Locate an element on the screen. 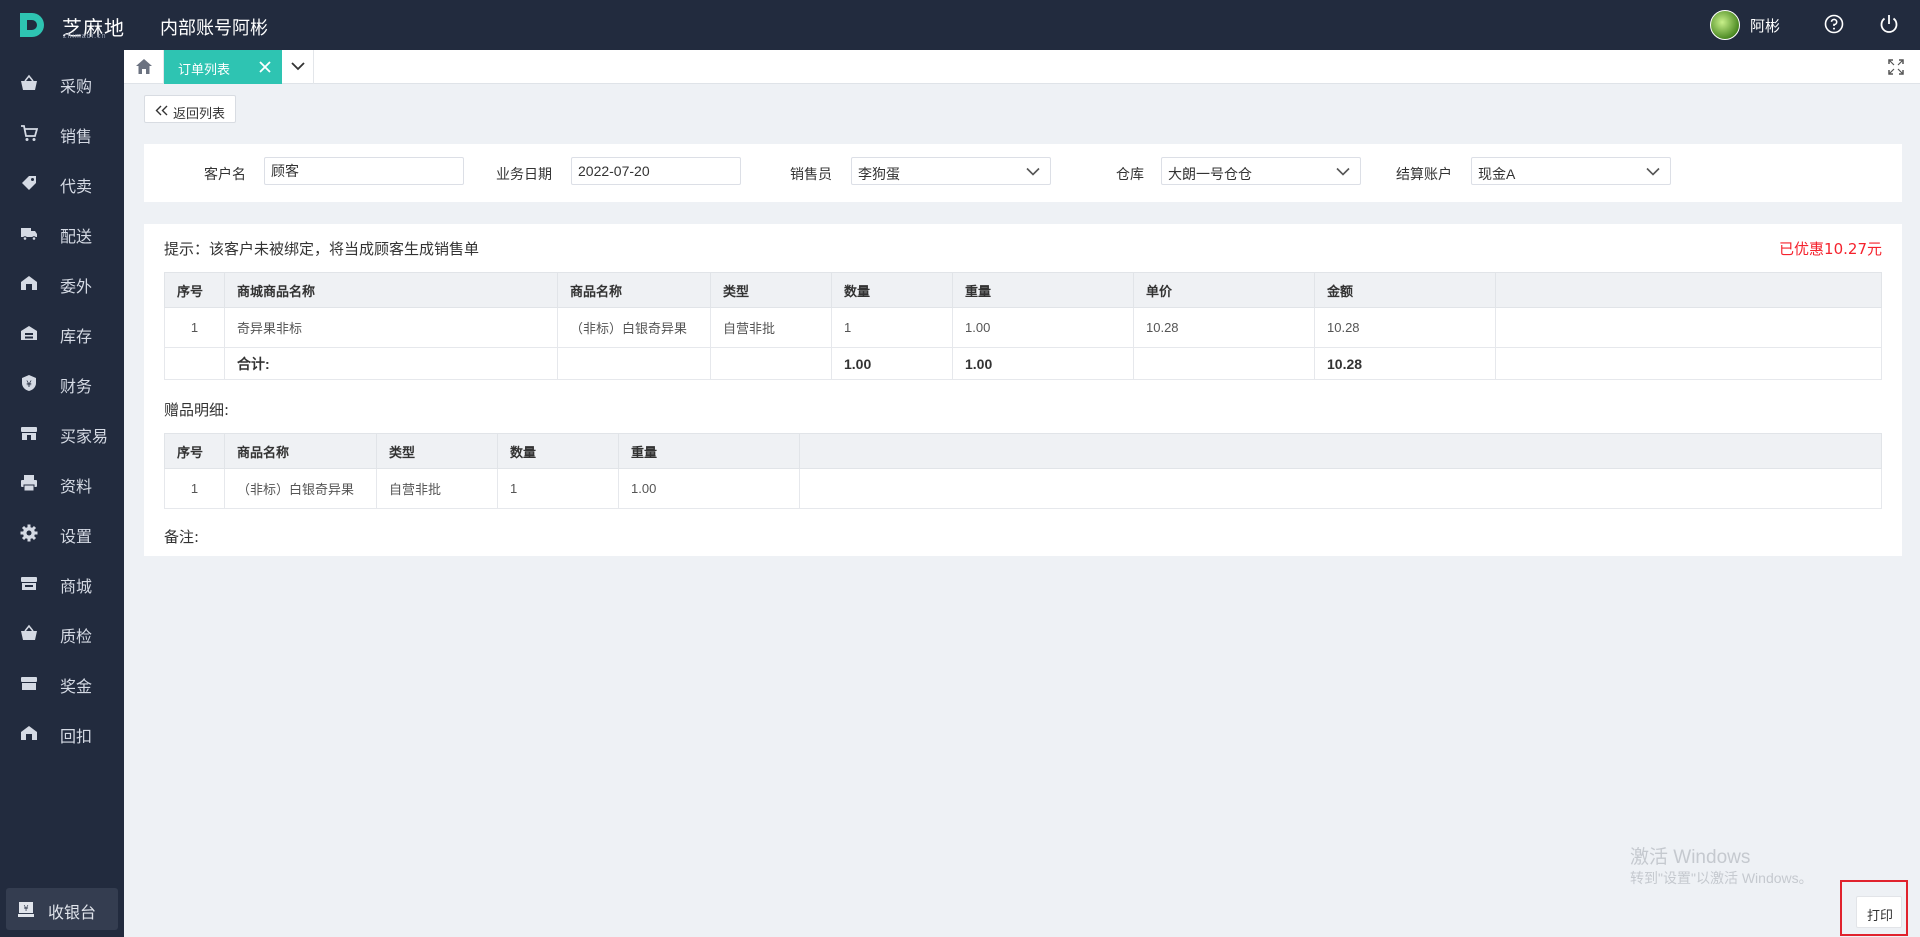 The height and width of the screenshot is (937, 1920). building-icon is located at coordinates (29, 283).